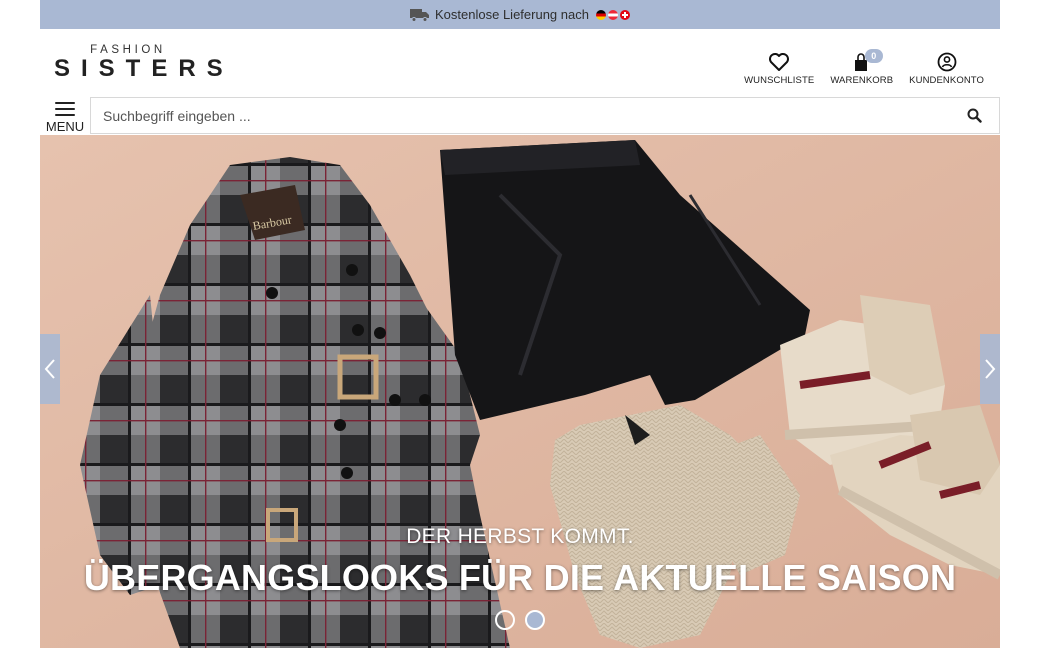 Image resolution: width=1058 pixels, height=670 pixels. Describe the element at coordinates (624, 14) in the screenshot. I see `ch-flag-icon` at that location.